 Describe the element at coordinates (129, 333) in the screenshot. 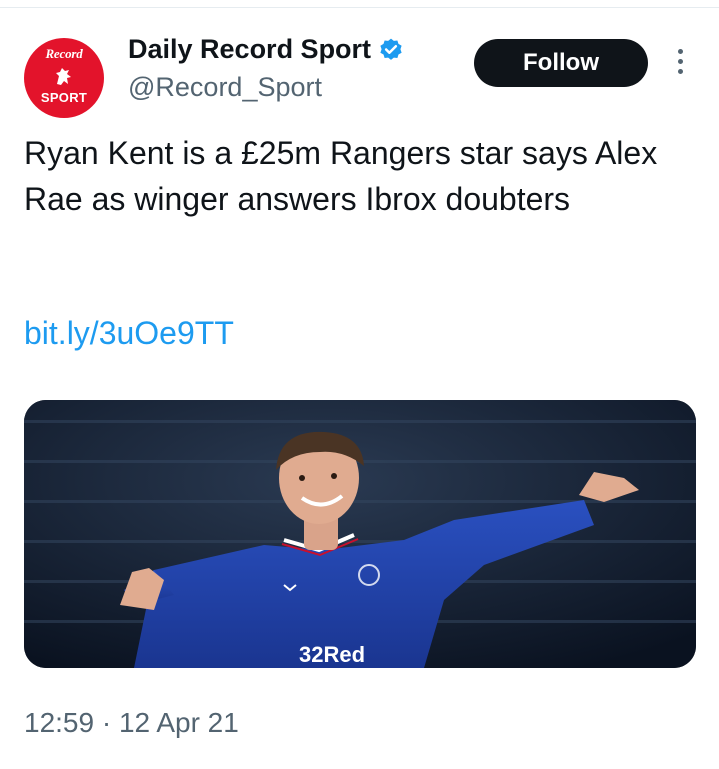

I see `tweet-link: bit.ly/3uOe9TT` at that location.